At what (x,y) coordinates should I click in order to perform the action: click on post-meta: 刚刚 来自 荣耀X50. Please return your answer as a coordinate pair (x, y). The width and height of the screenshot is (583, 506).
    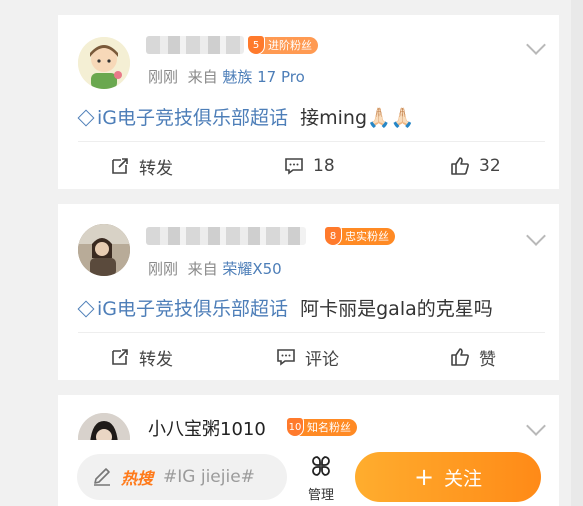
    Looking at the image, I should click on (215, 268).